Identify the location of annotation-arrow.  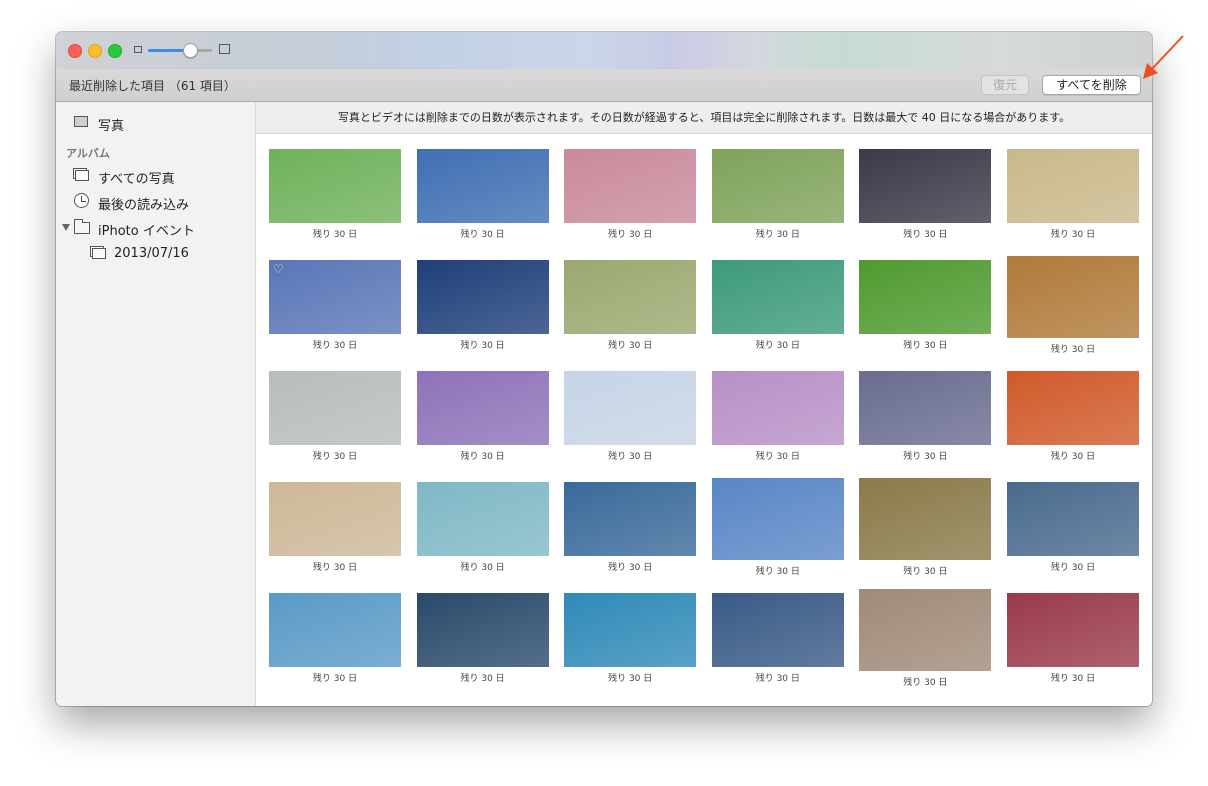
(1163, 57).